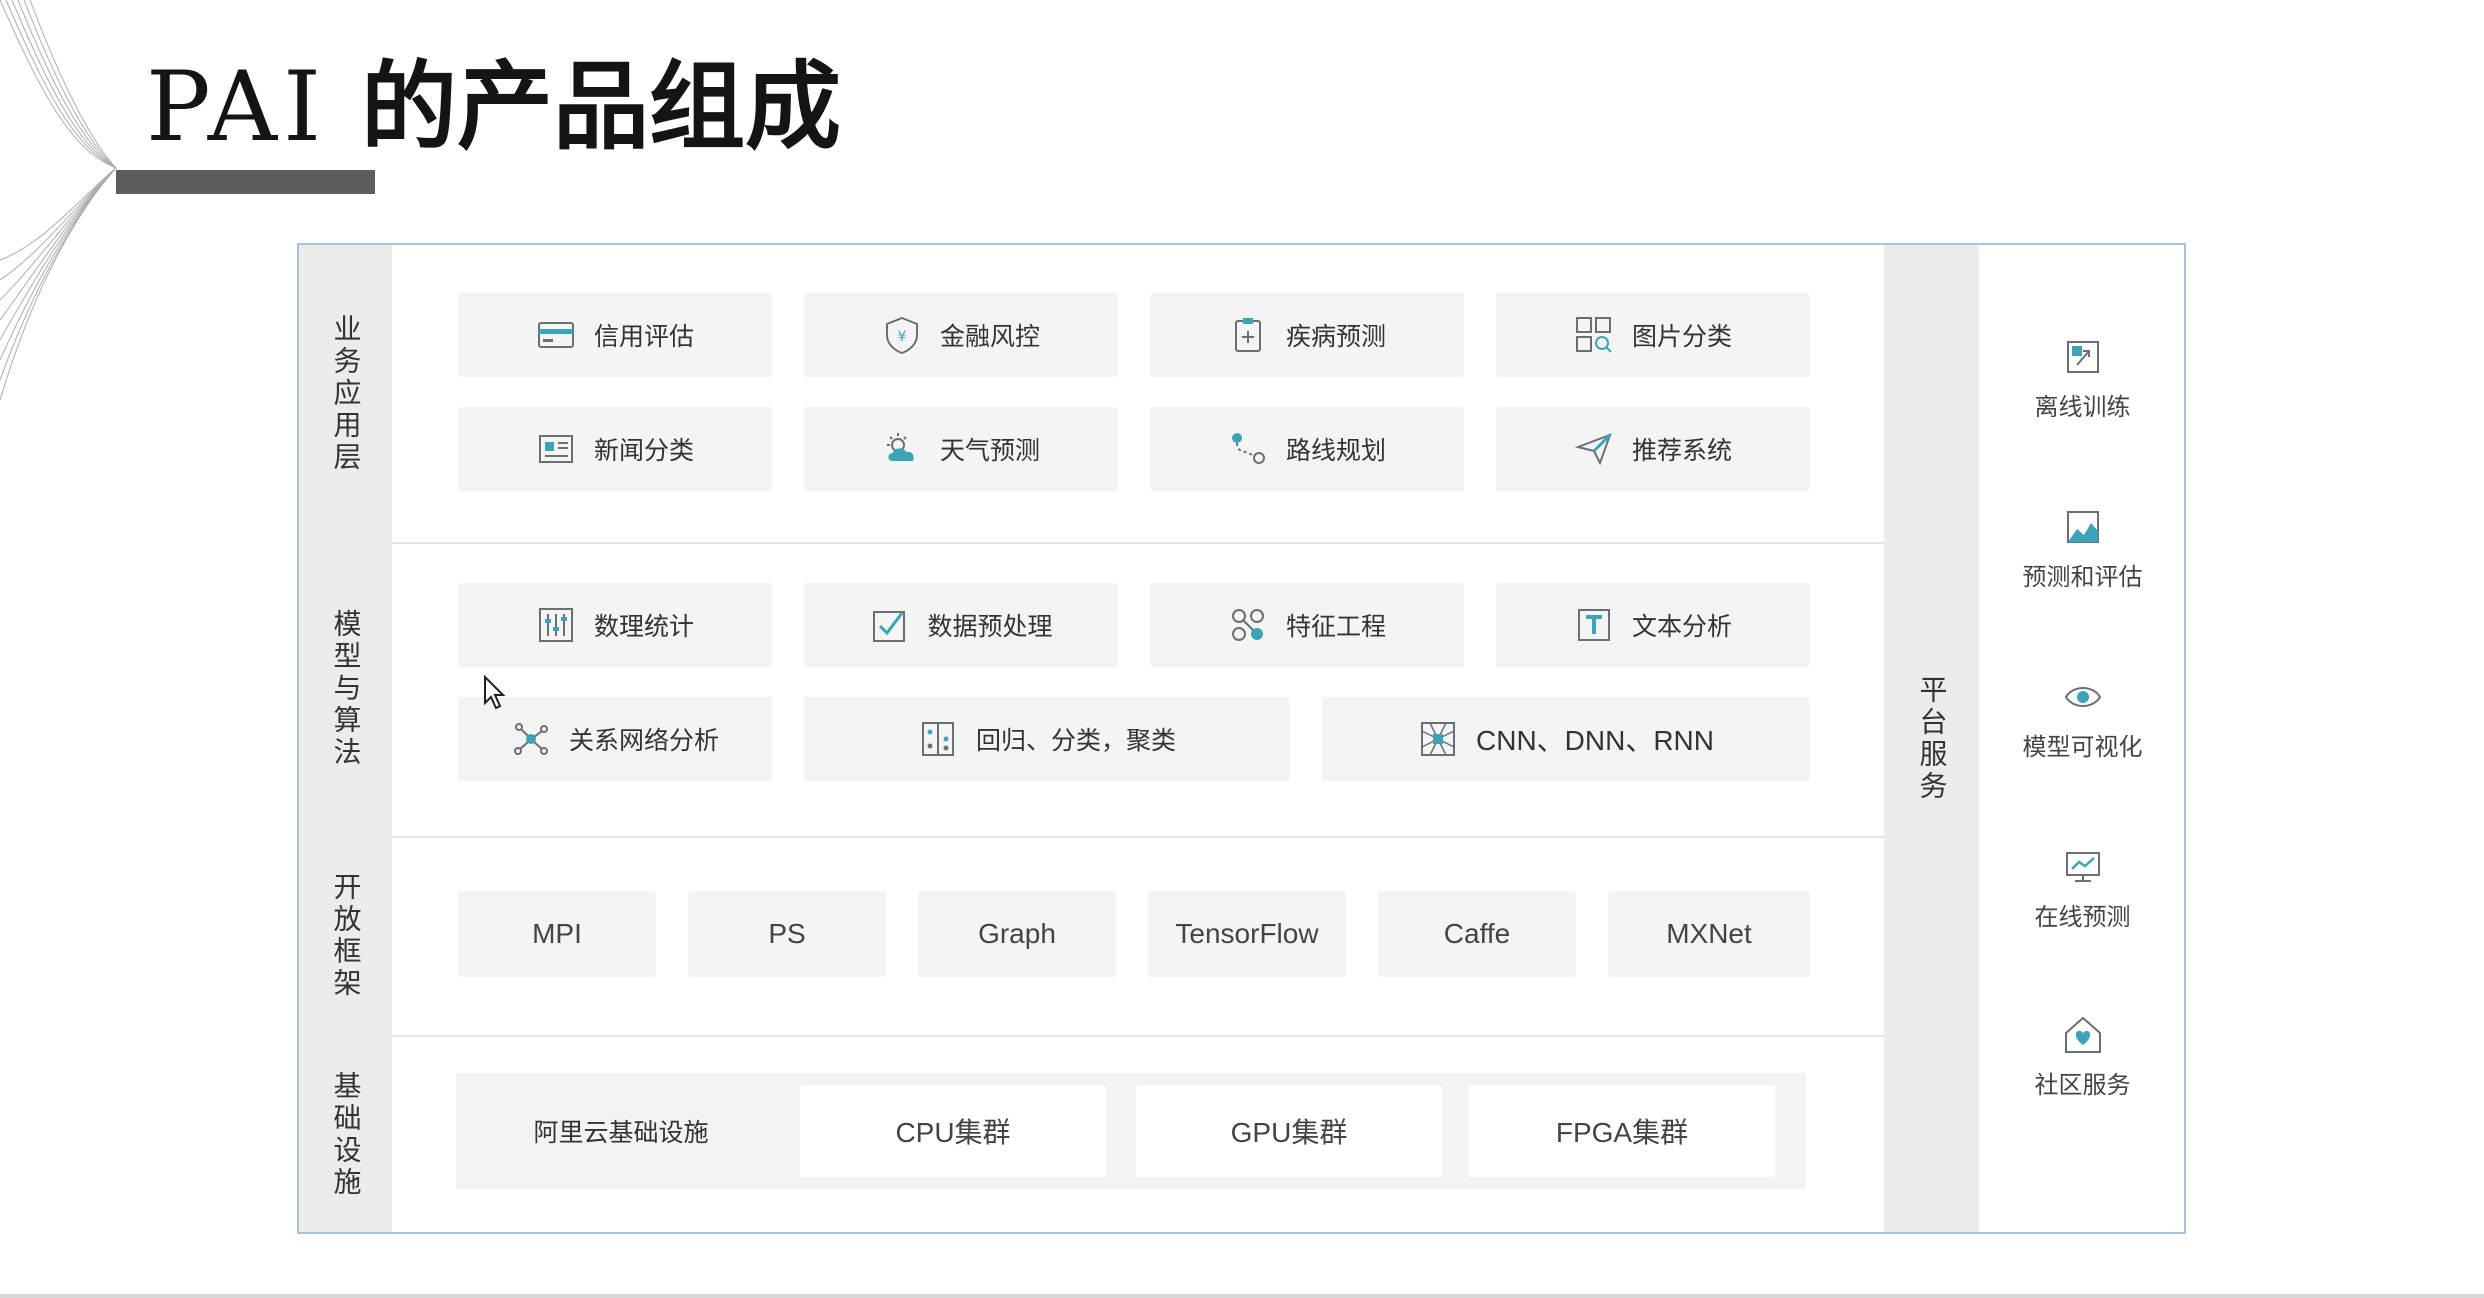 Image resolution: width=2484 pixels, height=1298 pixels. Describe the element at coordinates (1248, 448) in the screenshot. I see `route-pin-icon` at that location.